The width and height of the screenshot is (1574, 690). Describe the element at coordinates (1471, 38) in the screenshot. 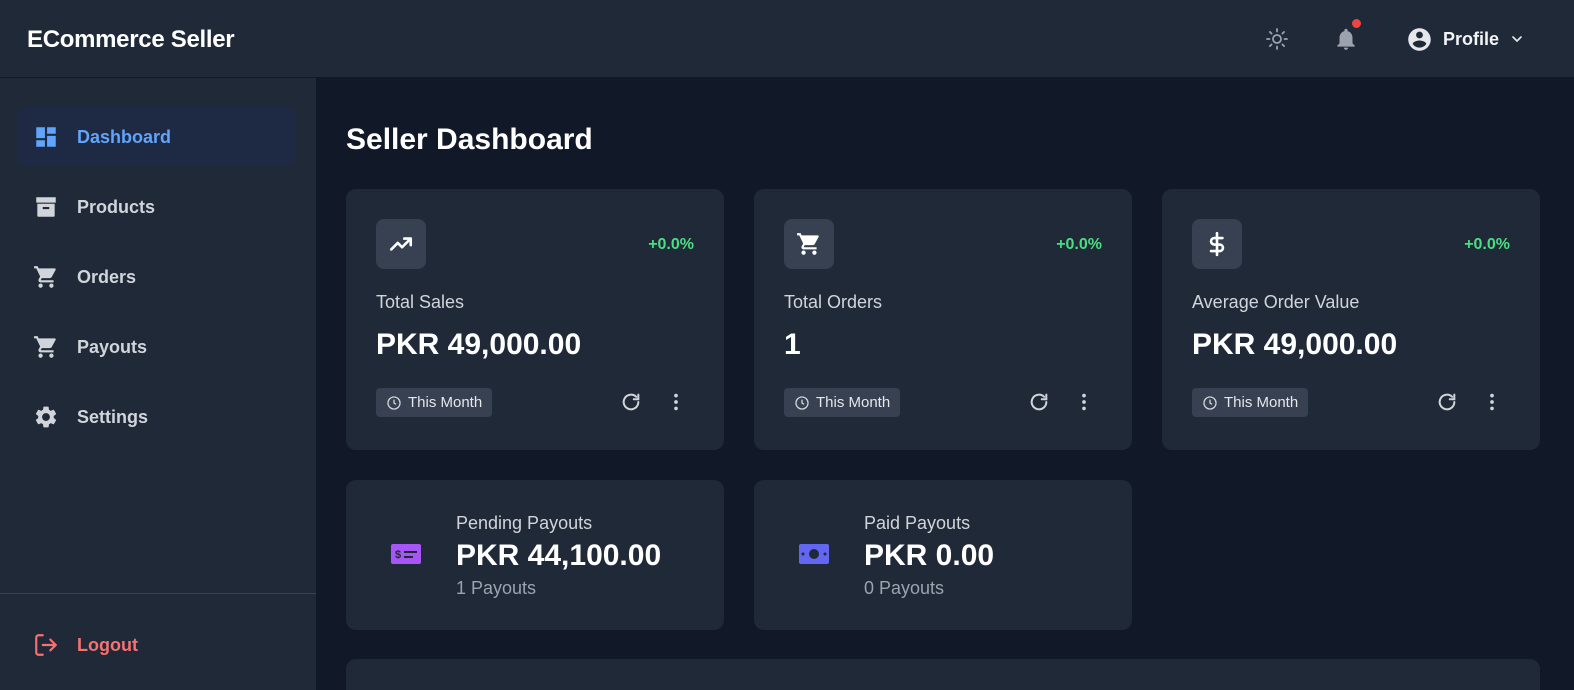

I see `profile-label: Profile` at that location.